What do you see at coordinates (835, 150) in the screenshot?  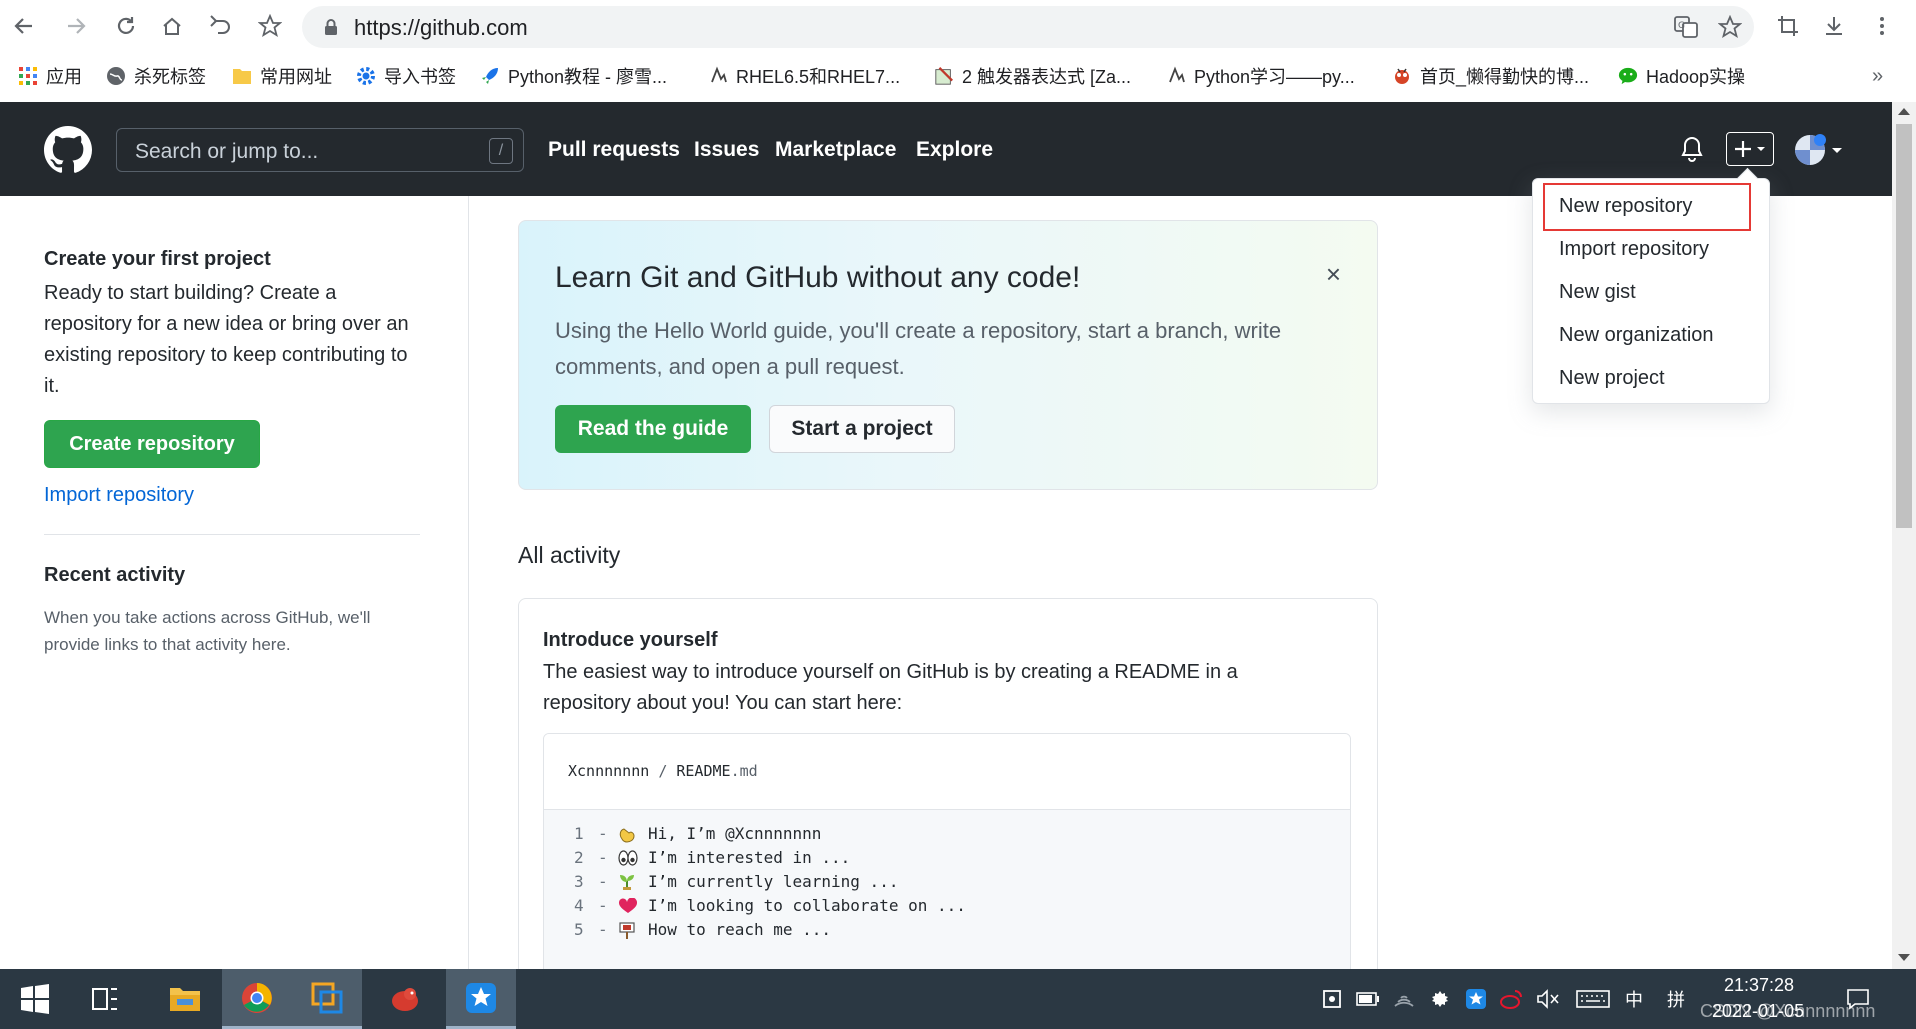 I see `nav-marketplace: Marketplace` at bounding box center [835, 150].